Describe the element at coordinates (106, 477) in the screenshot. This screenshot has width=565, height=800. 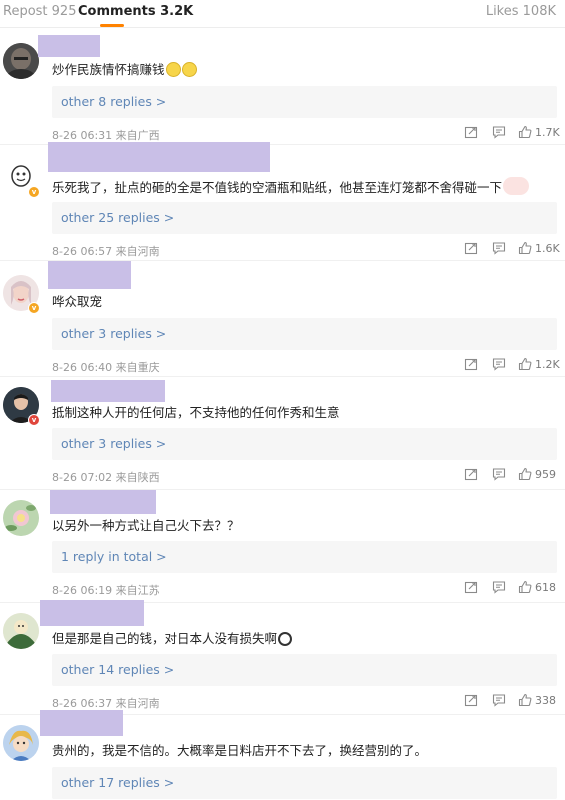
I see `comment-meta: 8-26 07:02 来自陕西` at that location.